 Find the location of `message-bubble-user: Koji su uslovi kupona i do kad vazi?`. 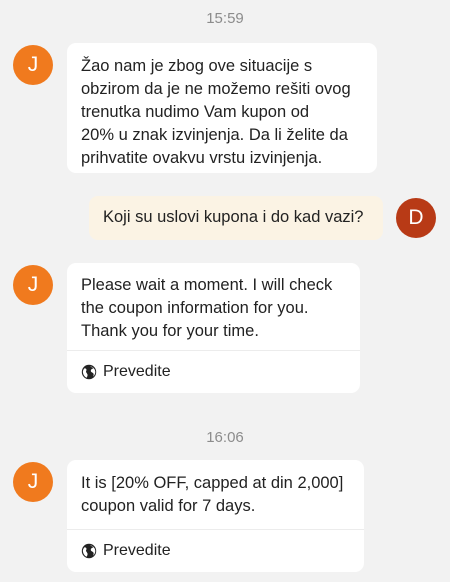

message-bubble-user: Koji su uslovi kupona i do kad vazi? is located at coordinates (236, 218).